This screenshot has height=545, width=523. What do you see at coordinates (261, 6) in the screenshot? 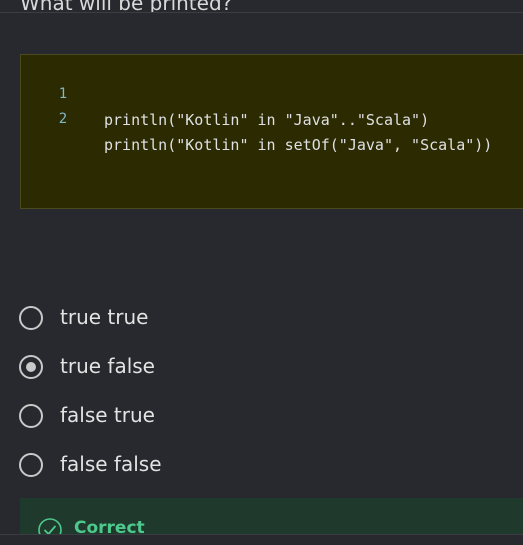
I see `question-header: What will be printed?` at bounding box center [261, 6].